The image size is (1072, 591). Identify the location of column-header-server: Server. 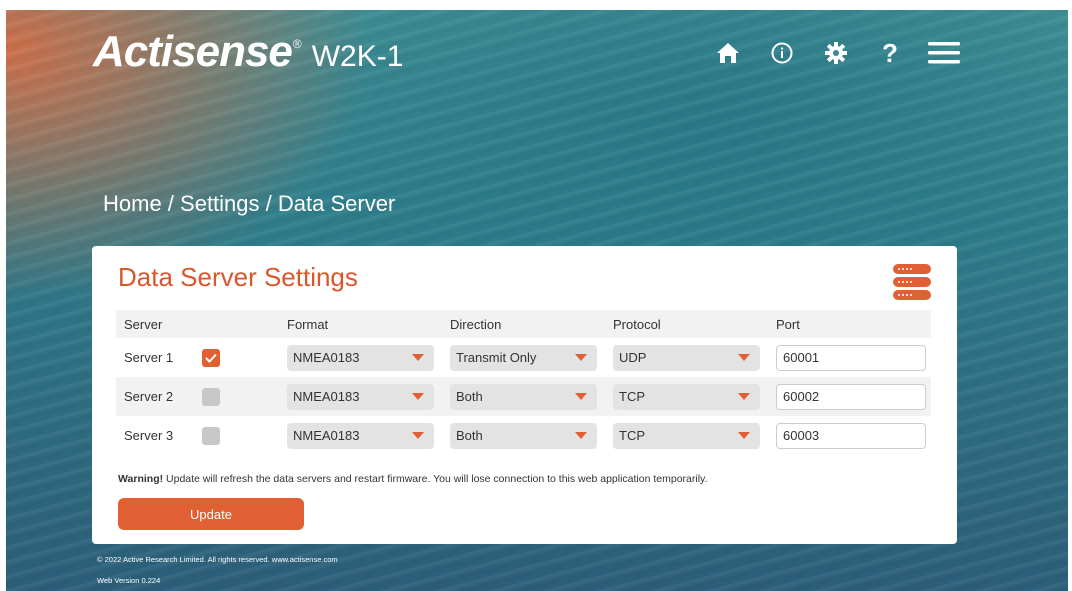
(197, 324).